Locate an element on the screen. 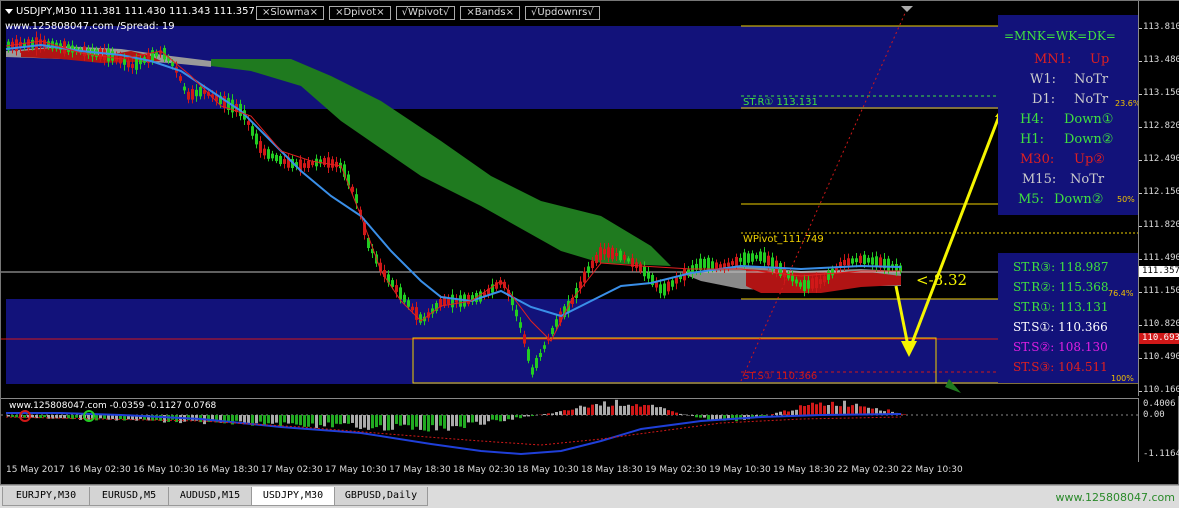  time-label: 17 May 10:30 is located at coordinates (356, 470).